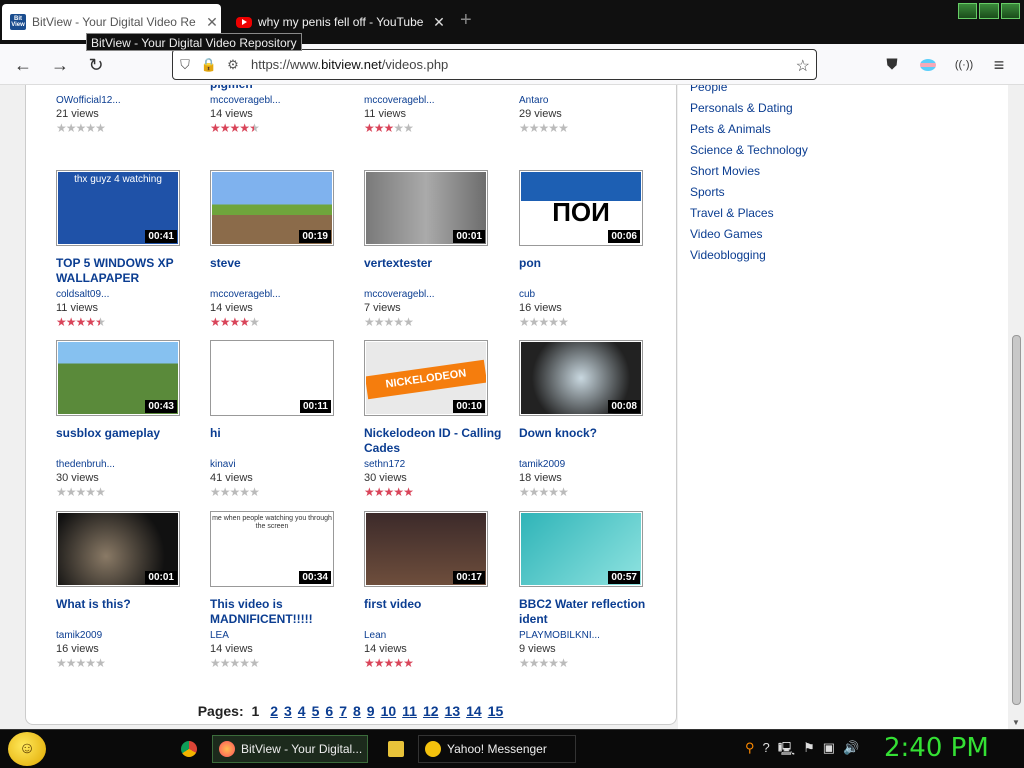 This screenshot has height=768, width=1024. I want to click on category-link: Sports, so click(707, 192).